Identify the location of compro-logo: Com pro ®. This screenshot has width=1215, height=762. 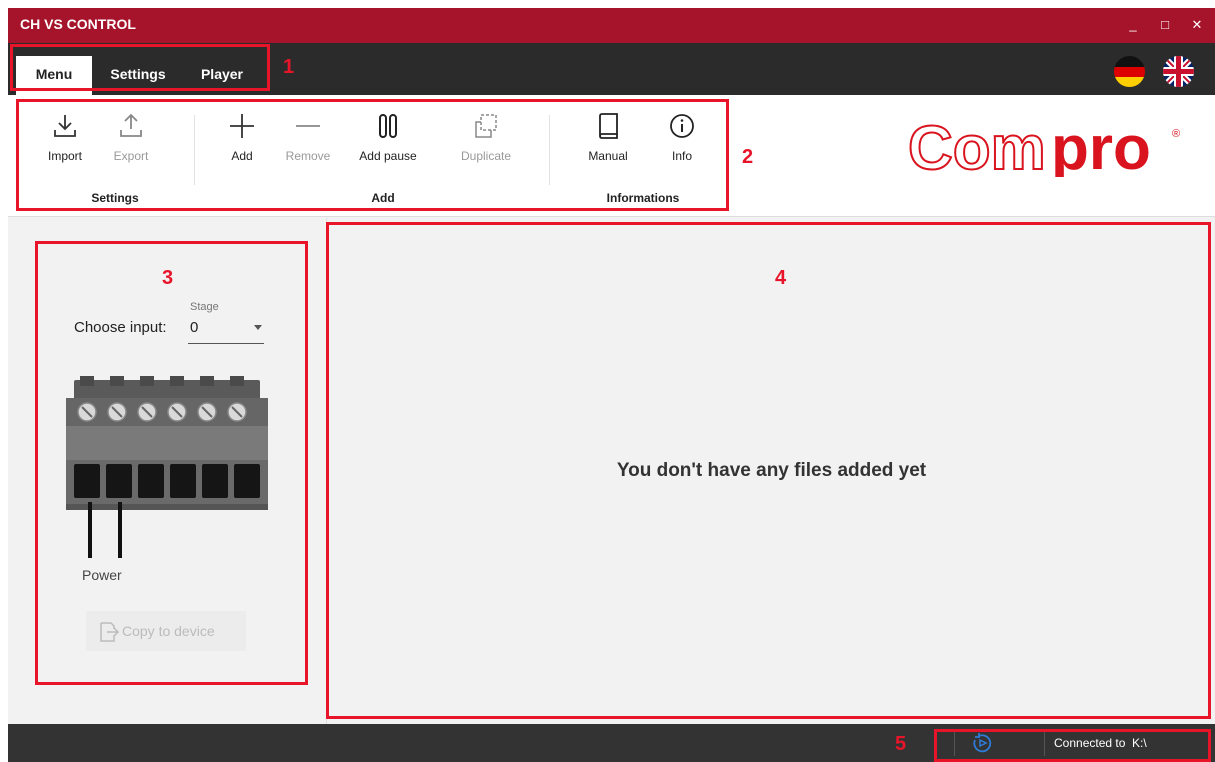
(1044, 147).